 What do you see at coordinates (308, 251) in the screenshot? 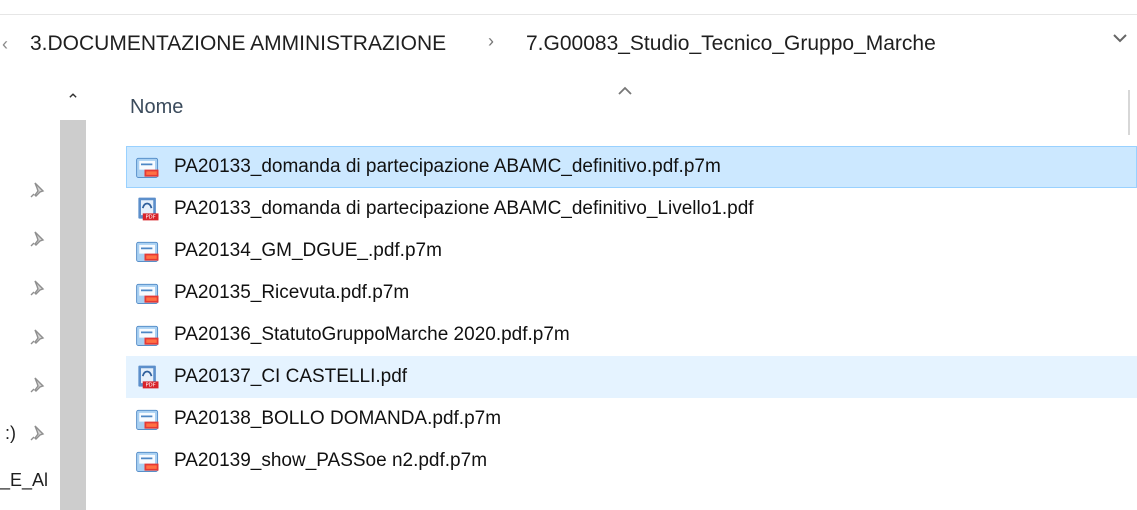
I see `file-name: PA20134_GM_DGUE_.pdf.p7m` at bounding box center [308, 251].